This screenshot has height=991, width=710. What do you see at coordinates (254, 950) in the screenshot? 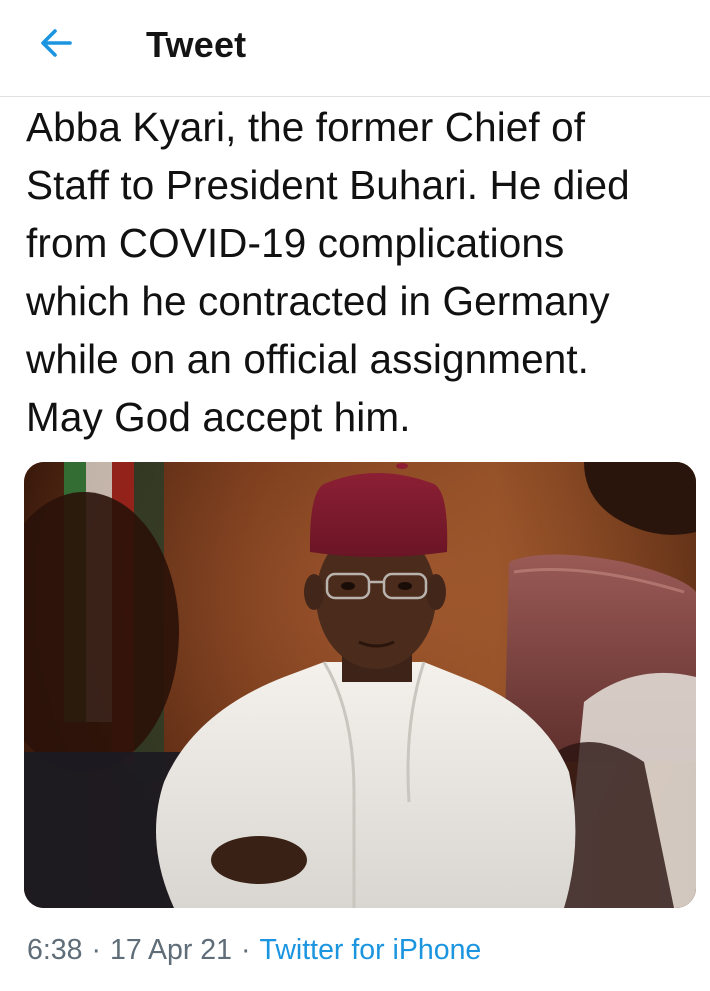
I see `tweet-meta: 6:38 · 17 Apr 21 · Twitter for iPhone` at bounding box center [254, 950].